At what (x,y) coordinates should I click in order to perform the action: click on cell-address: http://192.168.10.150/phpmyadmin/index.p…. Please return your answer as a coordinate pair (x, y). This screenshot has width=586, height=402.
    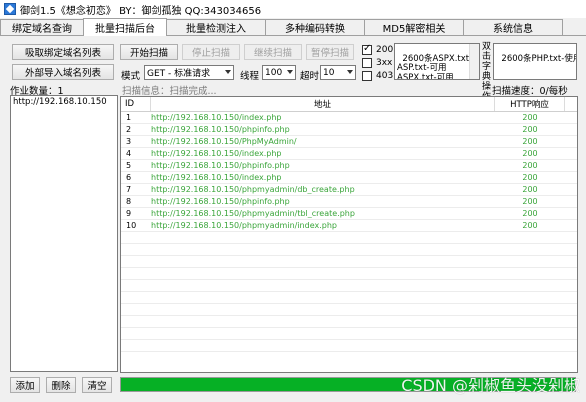
    Looking at the image, I should click on (244, 225).